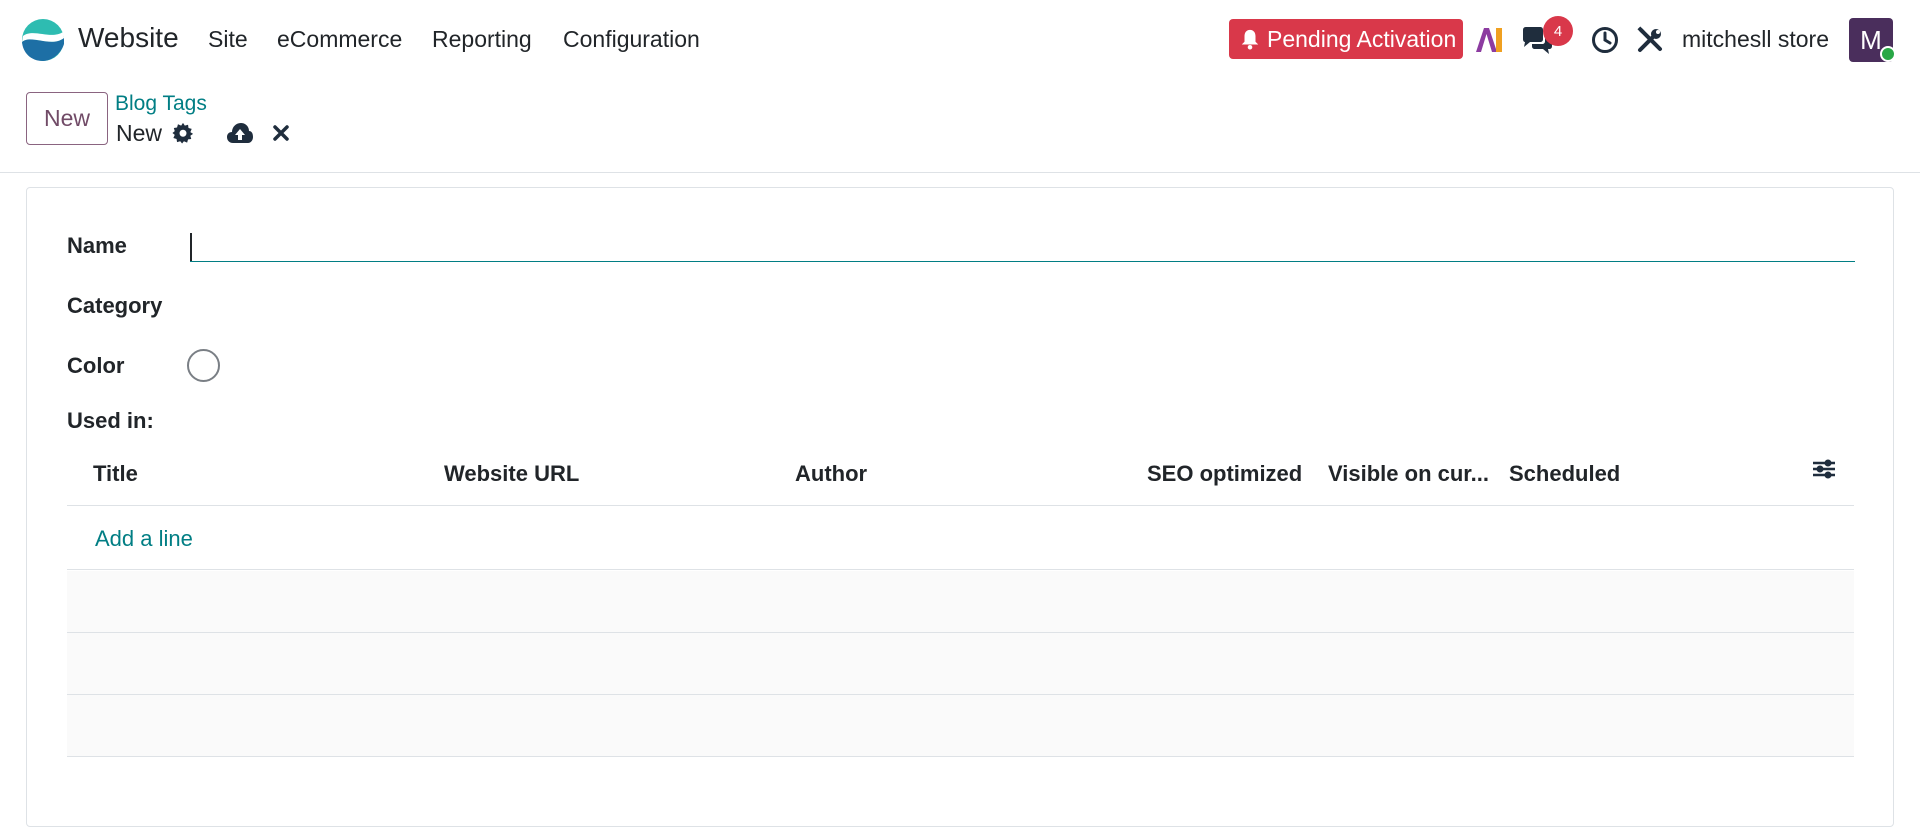 This screenshot has height=827, width=1920. Describe the element at coordinates (67, 118) in the screenshot. I see `new-button: New` at that location.